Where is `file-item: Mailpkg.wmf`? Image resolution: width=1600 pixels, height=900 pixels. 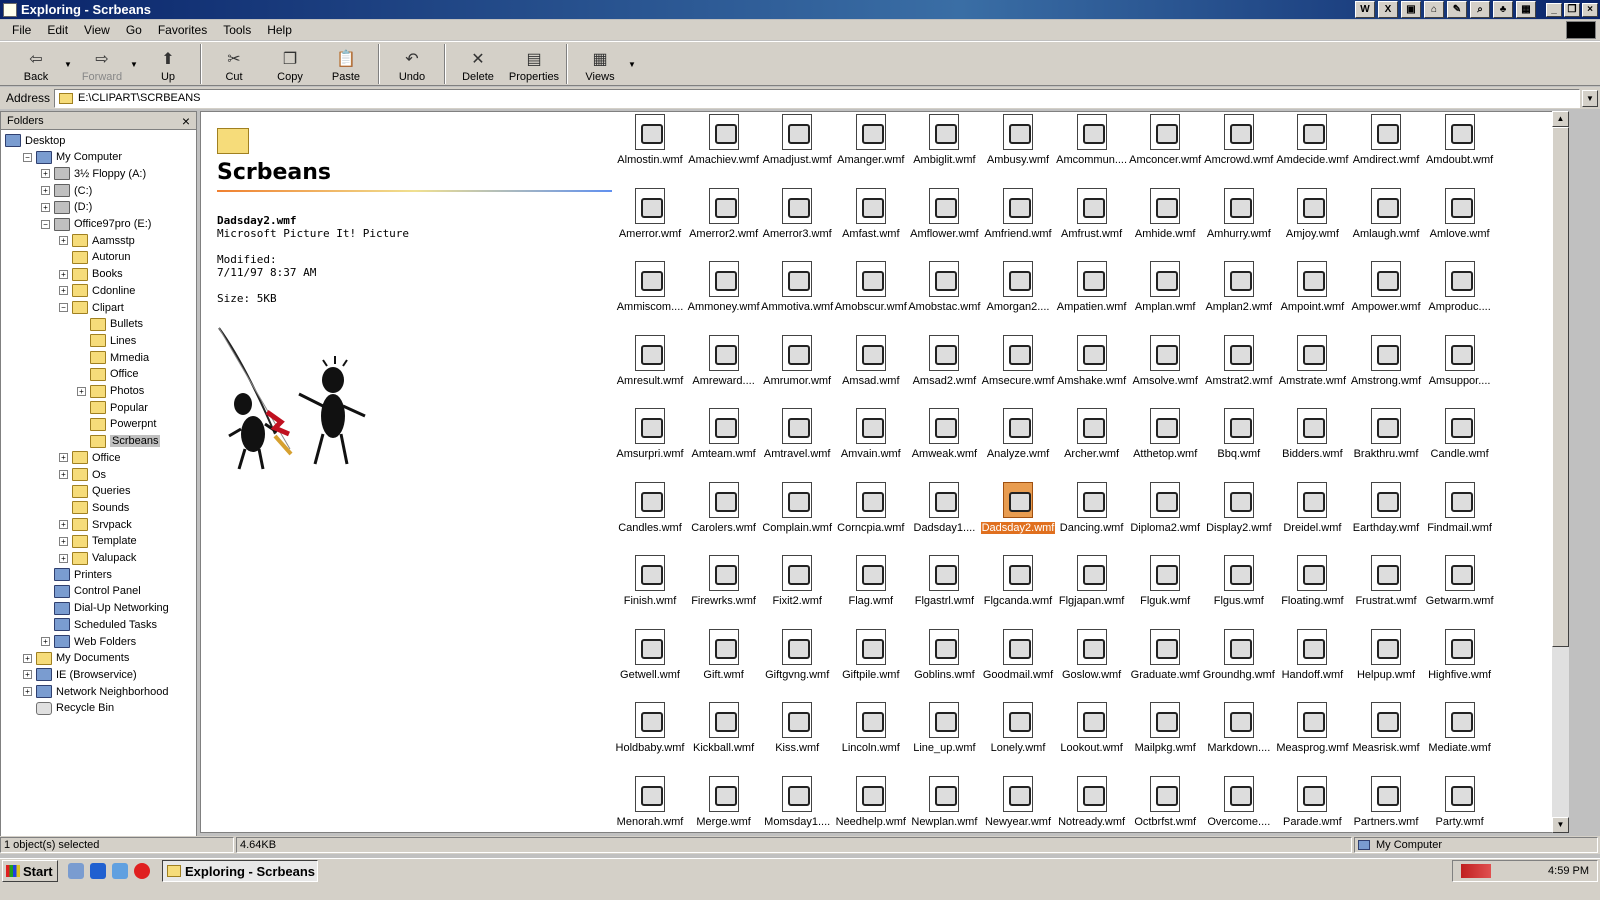
file-item: Mailpkg.wmf is located at coordinates (1165, 735).